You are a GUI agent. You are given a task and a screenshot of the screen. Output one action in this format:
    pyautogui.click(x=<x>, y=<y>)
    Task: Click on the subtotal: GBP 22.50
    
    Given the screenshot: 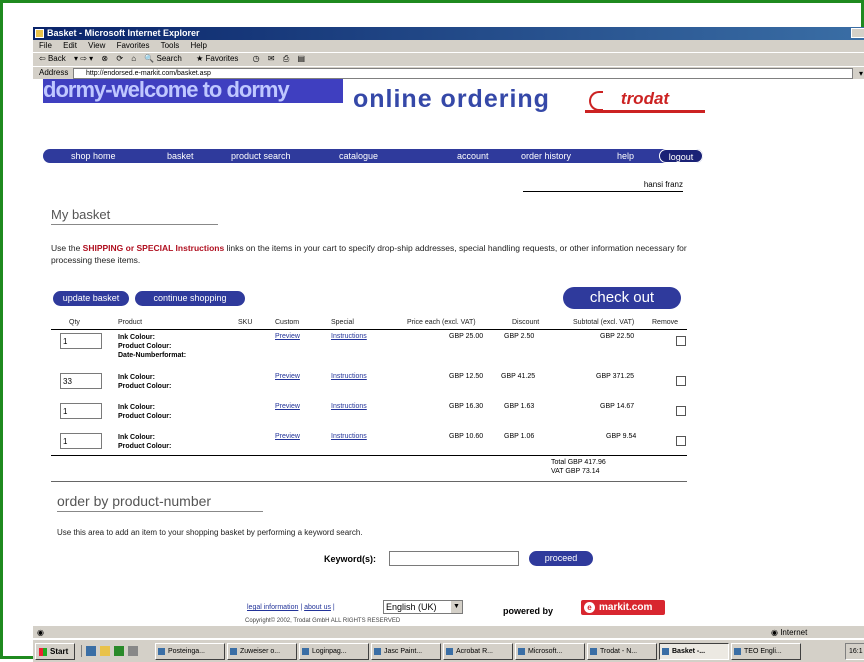 What is the action you would take?
    pyautogui.click(x=617, y=336)
    